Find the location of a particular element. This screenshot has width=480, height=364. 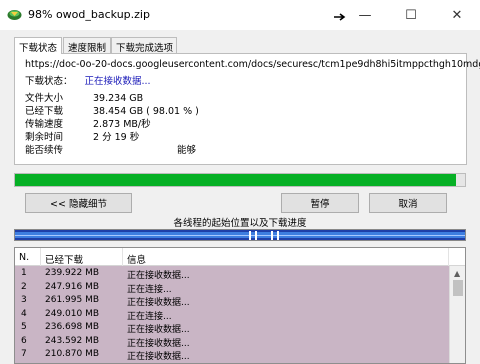

thread-downloaded: 247.916 MB is located at coordinates (72, 286).